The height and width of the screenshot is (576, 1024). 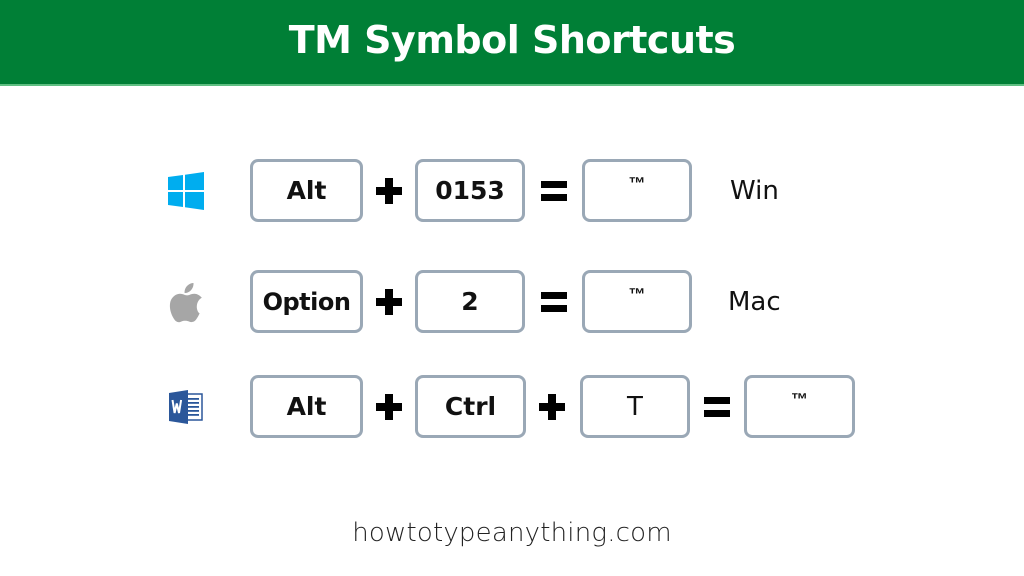 What do you see at coordinates (470, 301) in the screenshot?
I see `key-2: 2` at bounding box center [470, 301].